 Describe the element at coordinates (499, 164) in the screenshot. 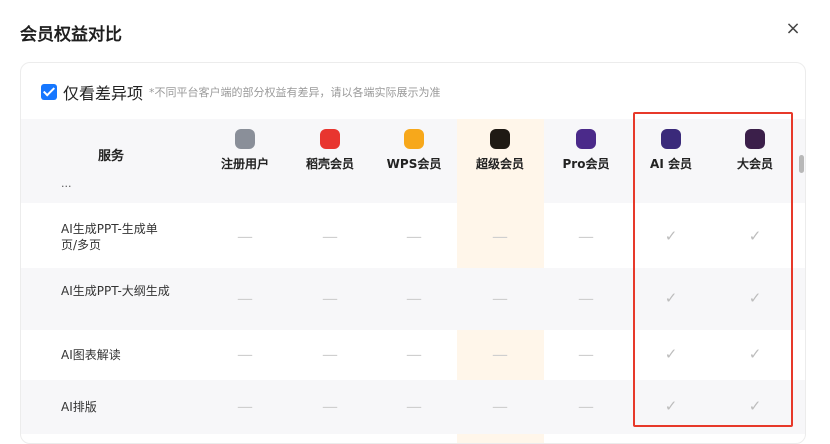

I see `column-label: 超级会员` at that location.